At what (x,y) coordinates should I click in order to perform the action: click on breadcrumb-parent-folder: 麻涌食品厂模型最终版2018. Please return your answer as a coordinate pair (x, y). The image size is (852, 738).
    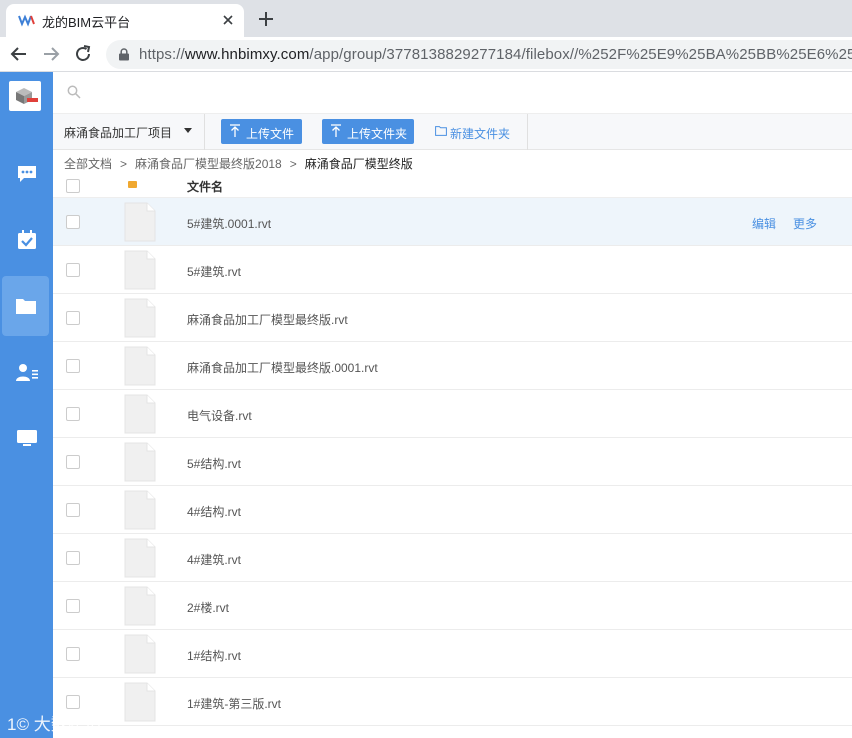
    Looking at the image, I should click on (208, 164).